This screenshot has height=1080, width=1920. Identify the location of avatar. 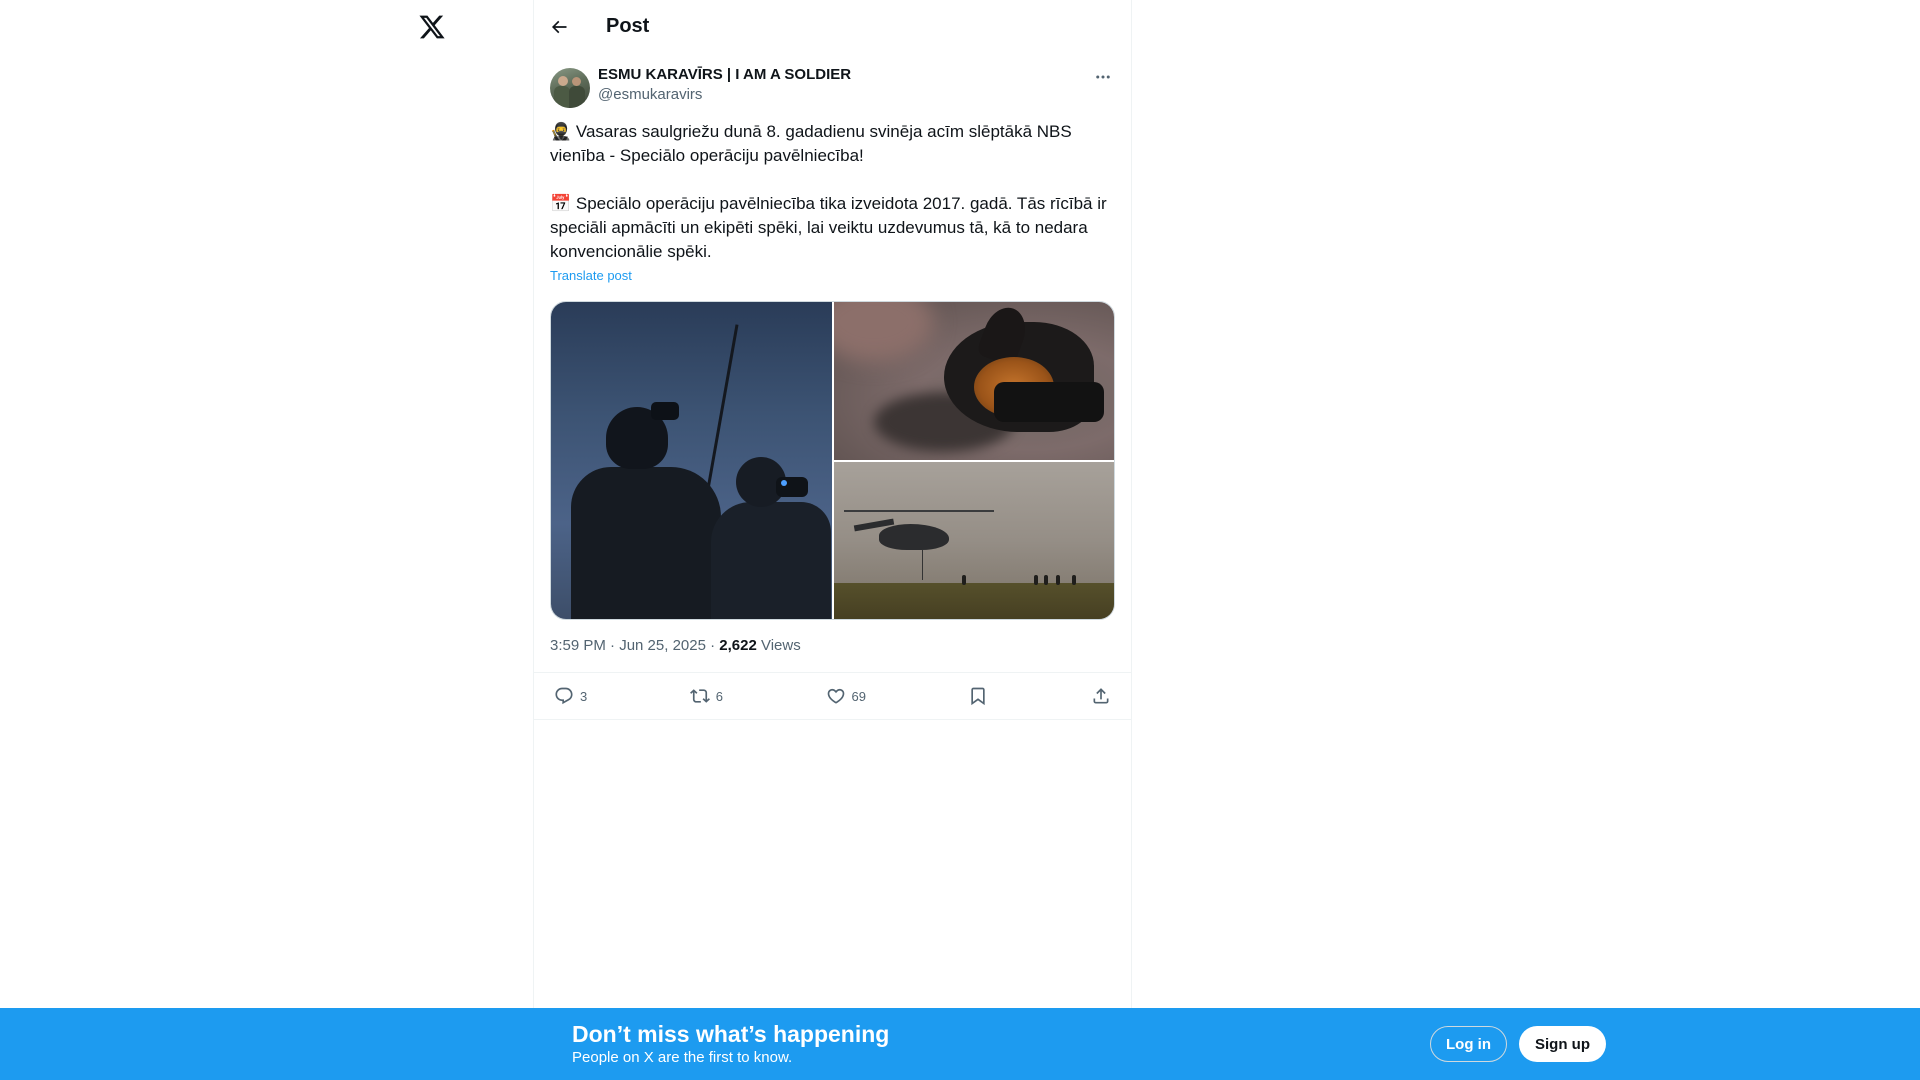
(570, 88).